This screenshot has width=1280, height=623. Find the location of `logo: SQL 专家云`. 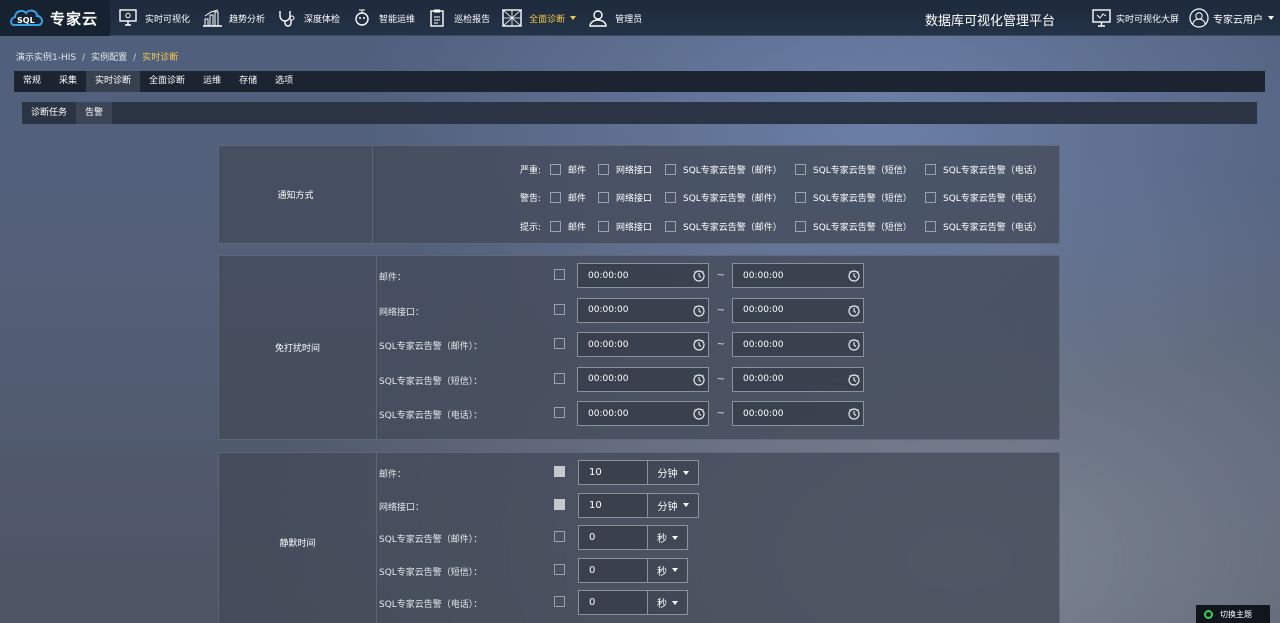

logo: SQL 专家云 is located at coordinates (55, 18).